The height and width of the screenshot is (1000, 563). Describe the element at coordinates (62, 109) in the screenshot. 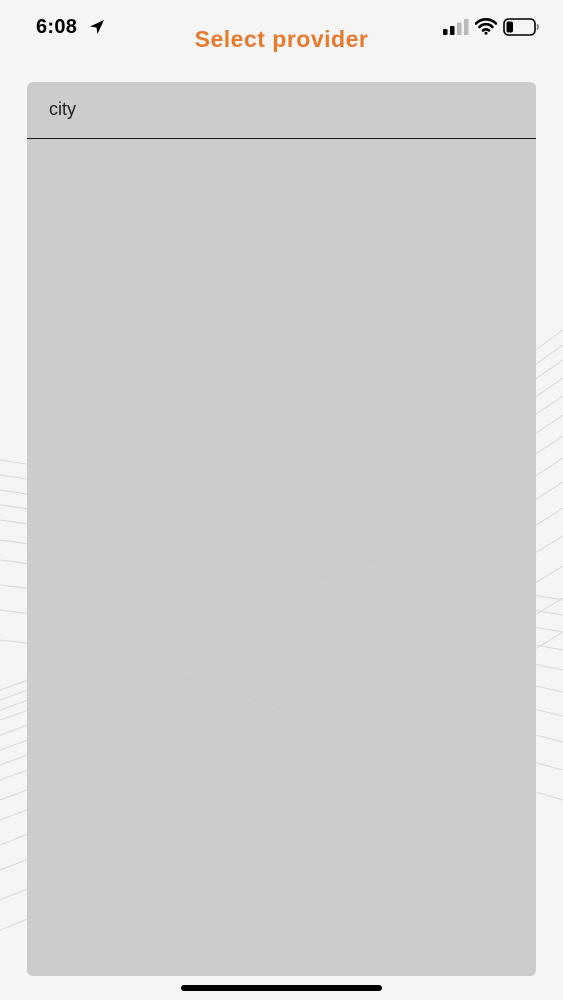

I see `search-input: city` at that location.